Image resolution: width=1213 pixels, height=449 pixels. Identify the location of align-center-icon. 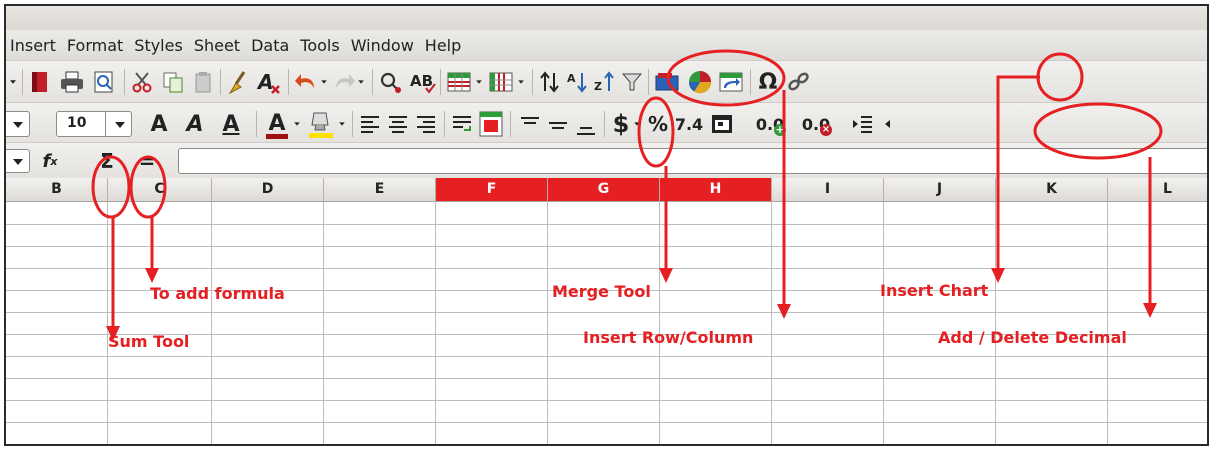
(398, 124).